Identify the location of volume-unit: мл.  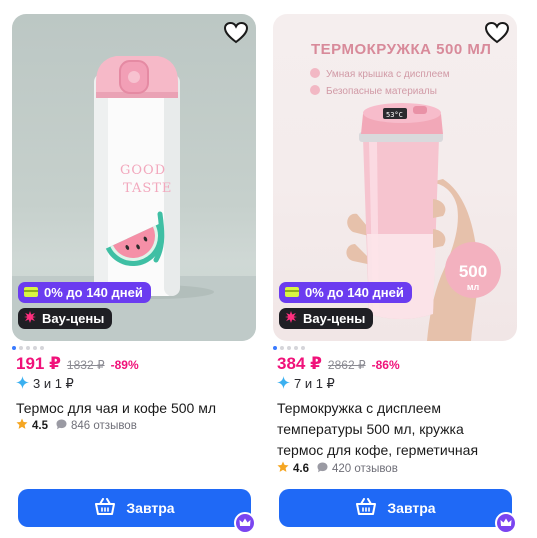
(473, 287).